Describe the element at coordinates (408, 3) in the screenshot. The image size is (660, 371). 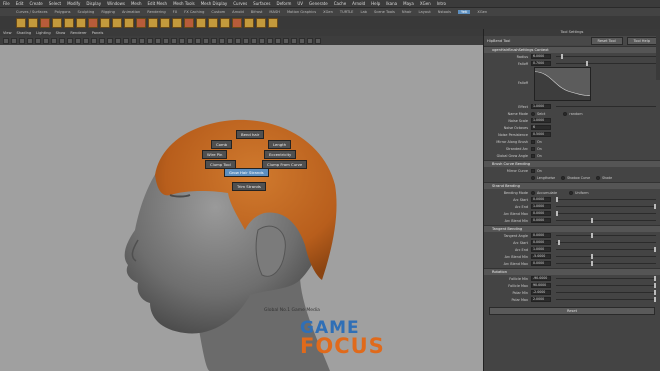
I see `menu-item: Maya` at that location.